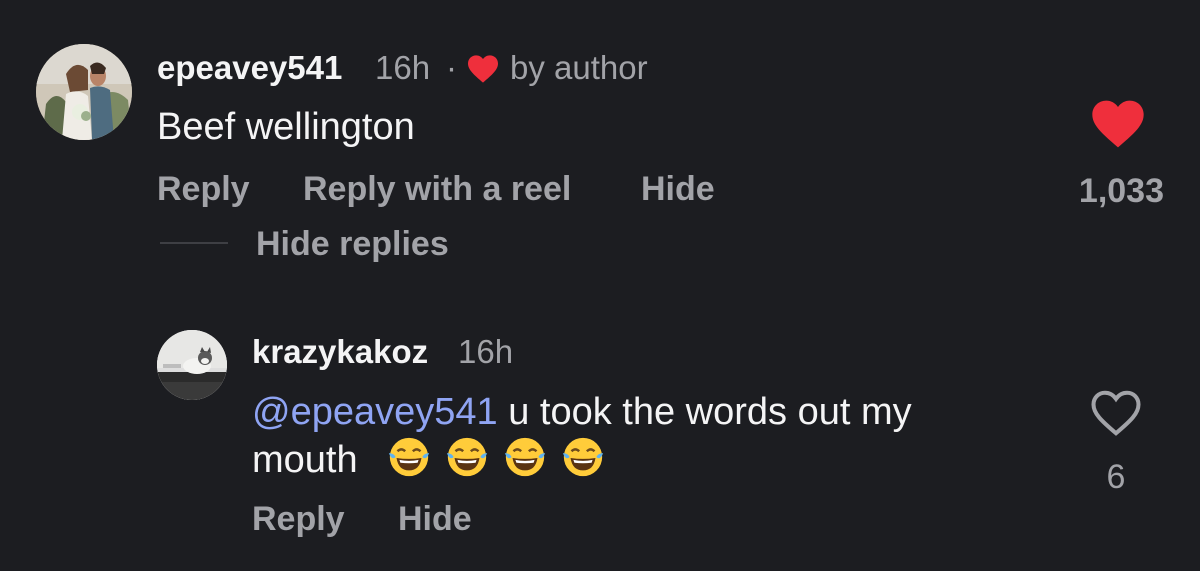  What do you see at coordinates (704, 412) in the screenshot?
I see `comment-text-line1: u took the words out my` at bounding box center [704, 412].